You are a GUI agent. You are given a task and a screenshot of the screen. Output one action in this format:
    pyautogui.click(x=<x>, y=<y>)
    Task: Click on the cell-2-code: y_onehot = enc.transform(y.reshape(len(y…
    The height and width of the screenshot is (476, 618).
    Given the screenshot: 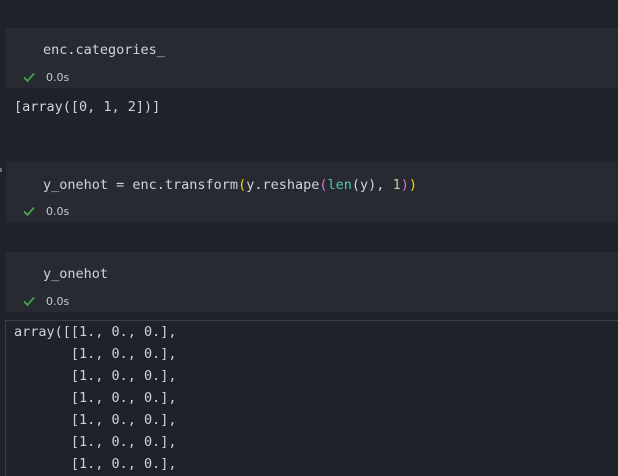 What is the action you would take?
    pyautogui.click(x=230, y=185)
    